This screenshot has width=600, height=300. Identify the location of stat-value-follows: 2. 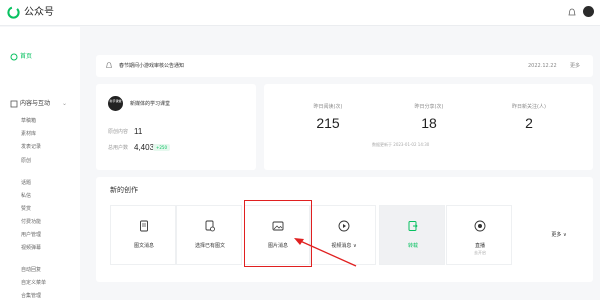
(529, 123).